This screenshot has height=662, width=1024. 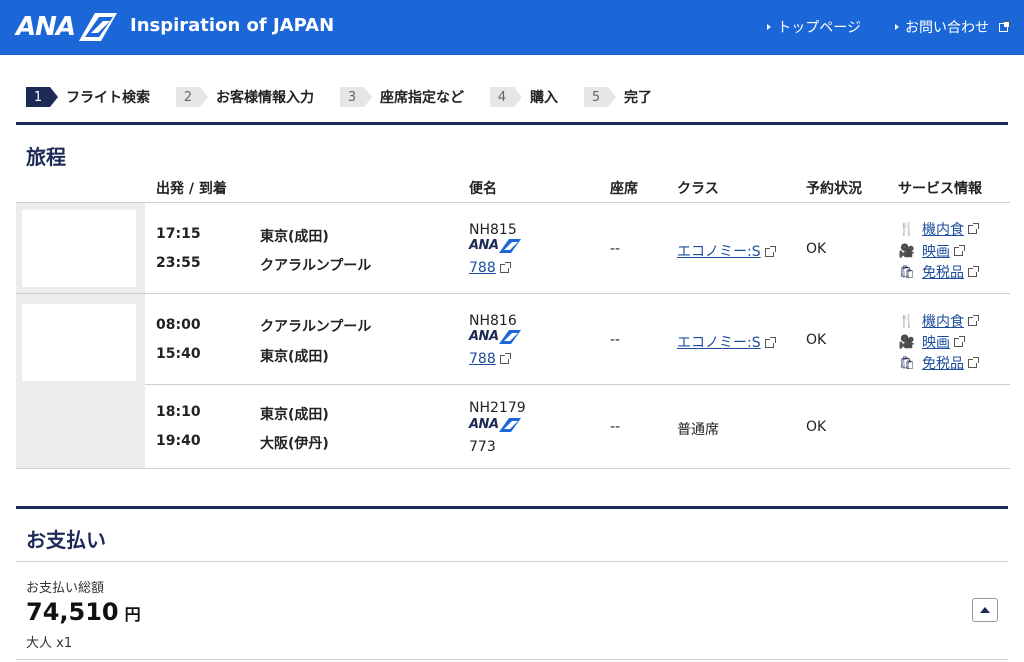 I want to click on payment-title: お支払い, so click(x=66, y=540).